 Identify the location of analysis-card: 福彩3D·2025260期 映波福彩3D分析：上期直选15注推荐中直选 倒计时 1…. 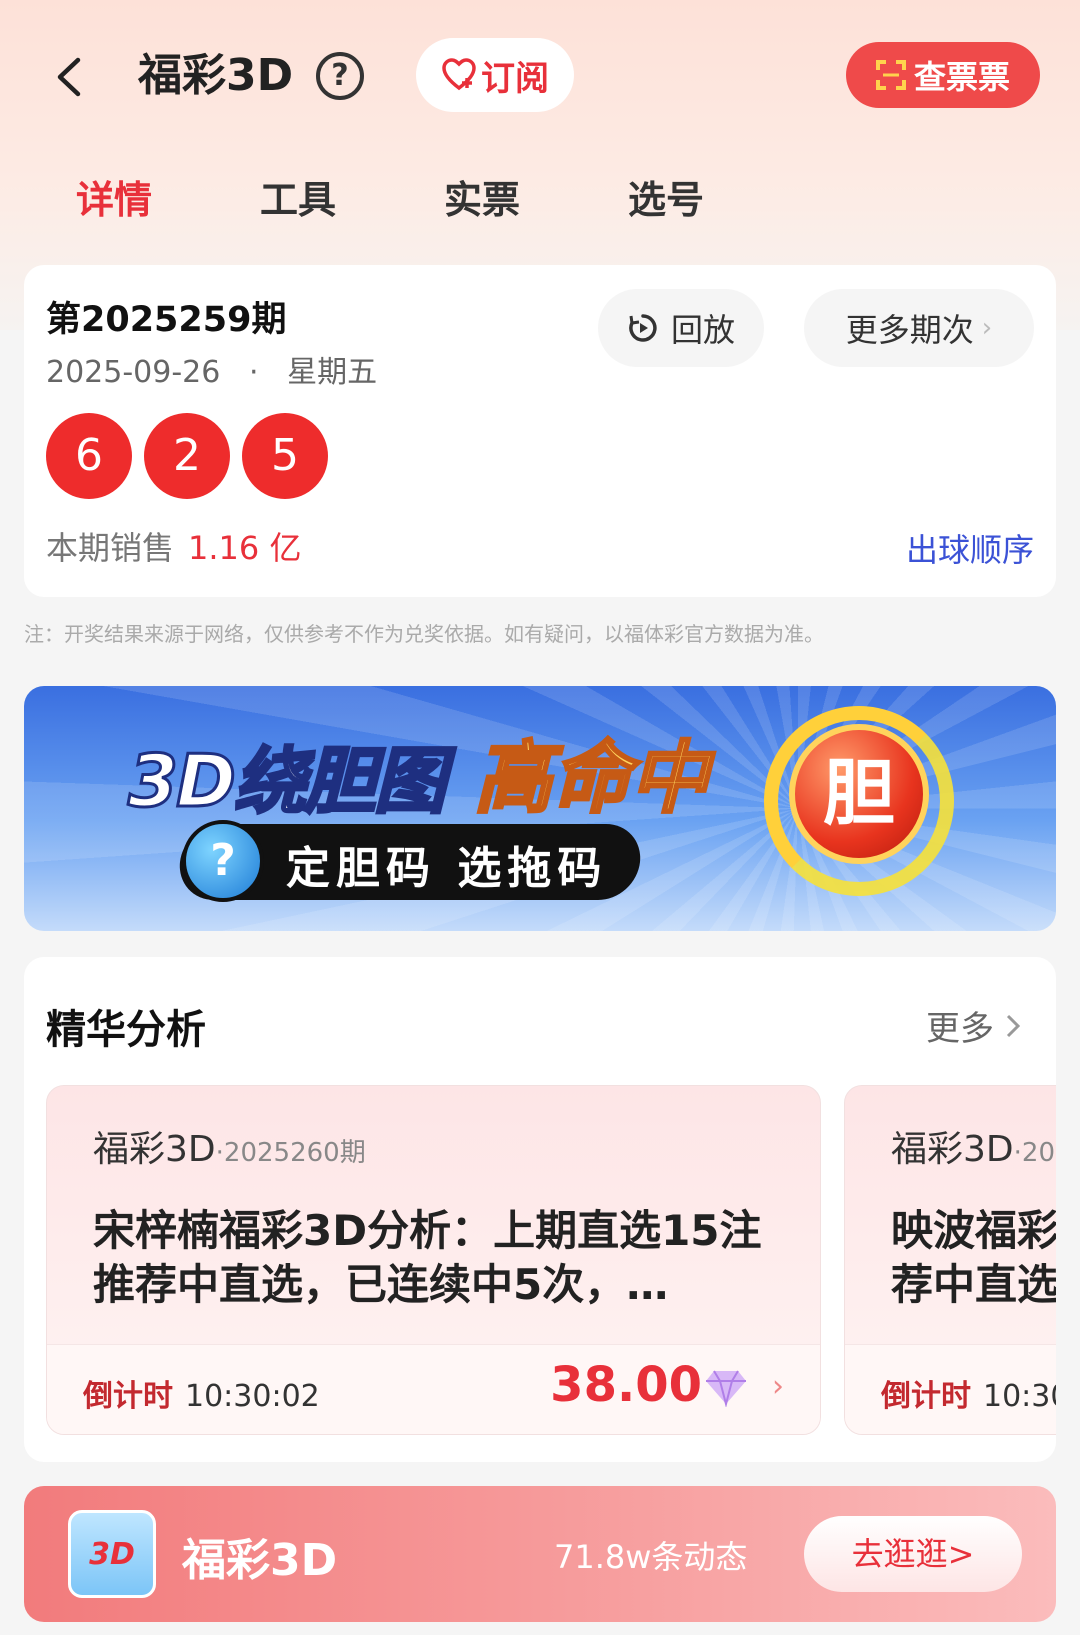
(950, 1260).